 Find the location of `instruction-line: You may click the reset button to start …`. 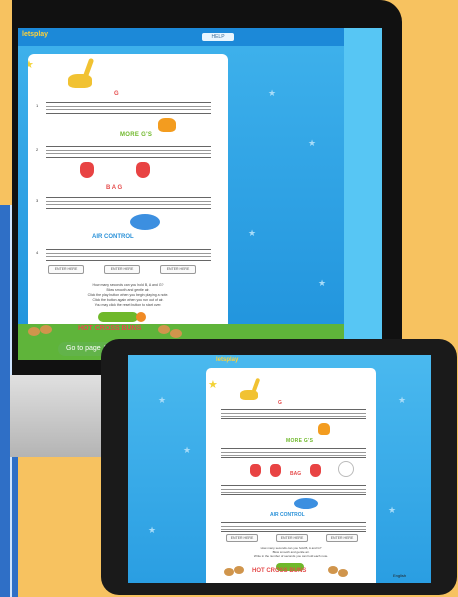

instruction-line: You may click the reset button to start … is located at coordinates (128, 305).